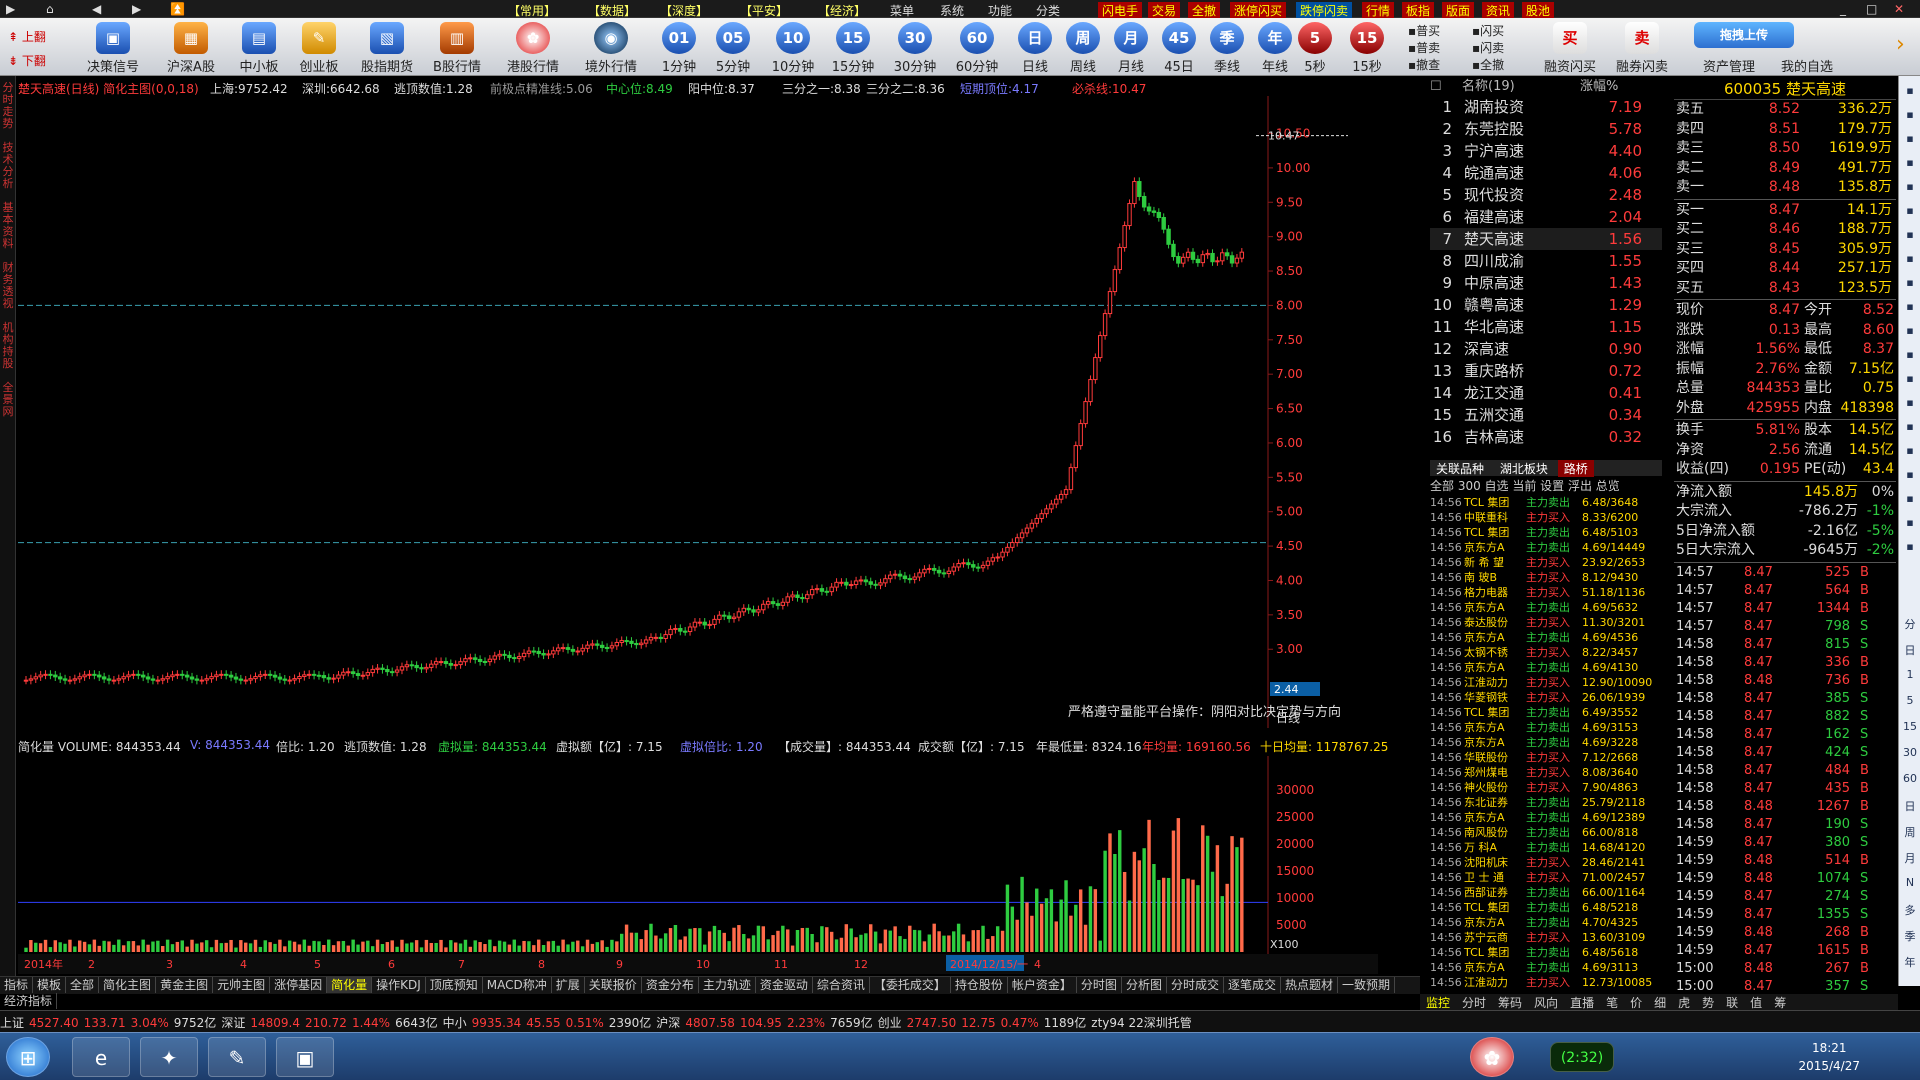  I want to click on feed-row: 14:56 南风股份 主力卖出 66.00/818, so click(1546, 832).